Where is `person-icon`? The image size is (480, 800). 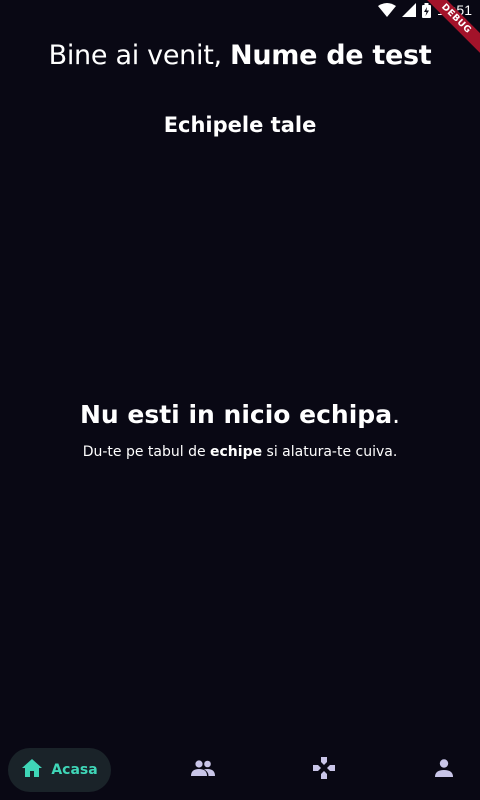
person-icon is located at coordinates (444, 770).